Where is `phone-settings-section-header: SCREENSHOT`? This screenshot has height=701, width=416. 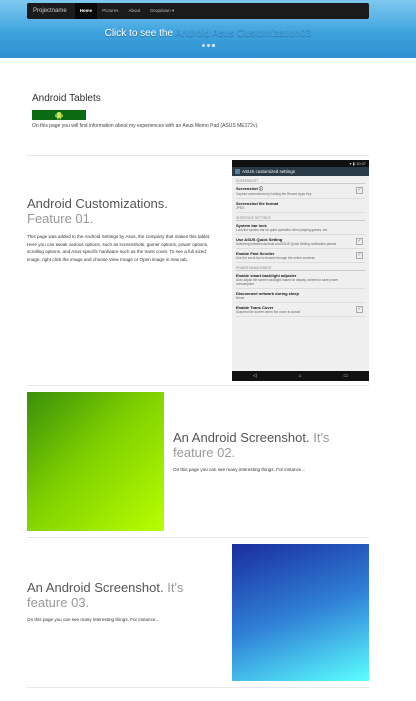
phone-settings-section-header: SCREENSHOT is located at coordinates (300, 180).